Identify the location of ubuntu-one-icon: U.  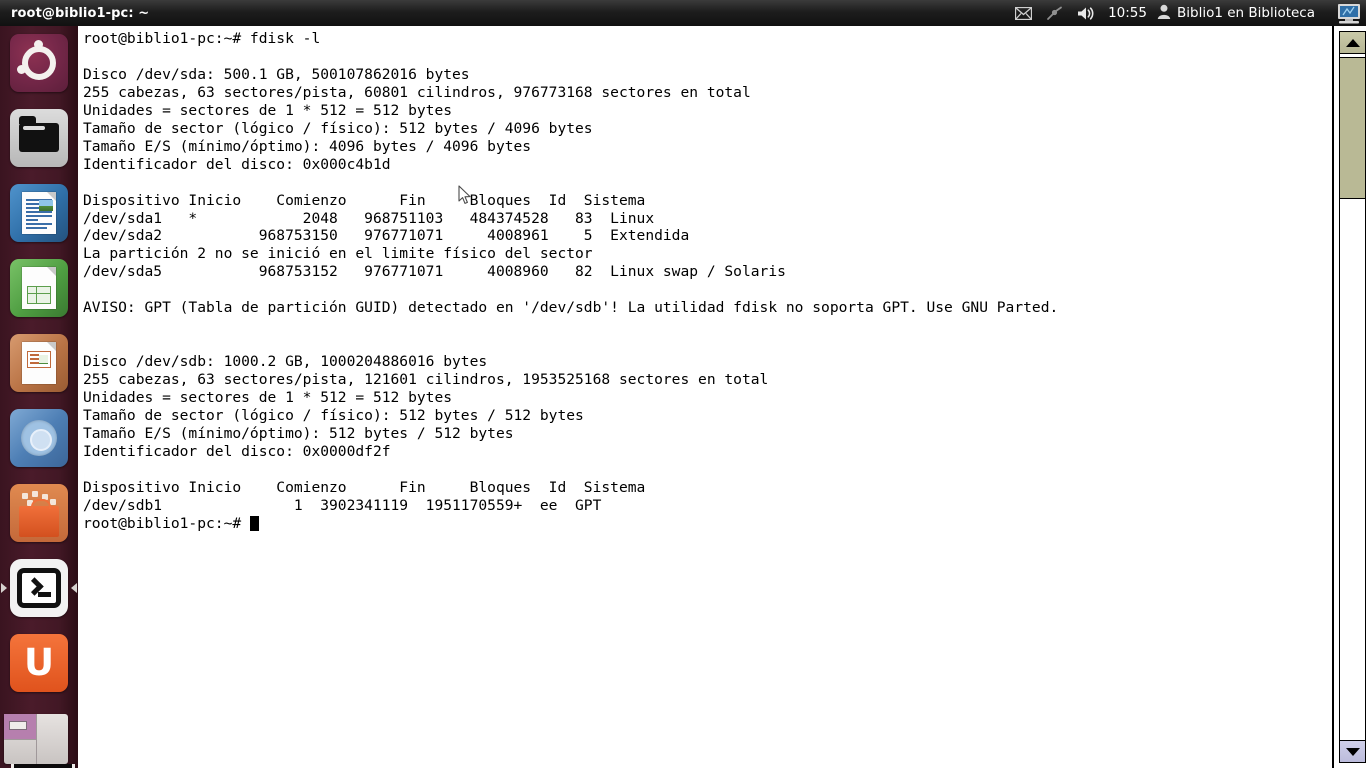
(39, 662).